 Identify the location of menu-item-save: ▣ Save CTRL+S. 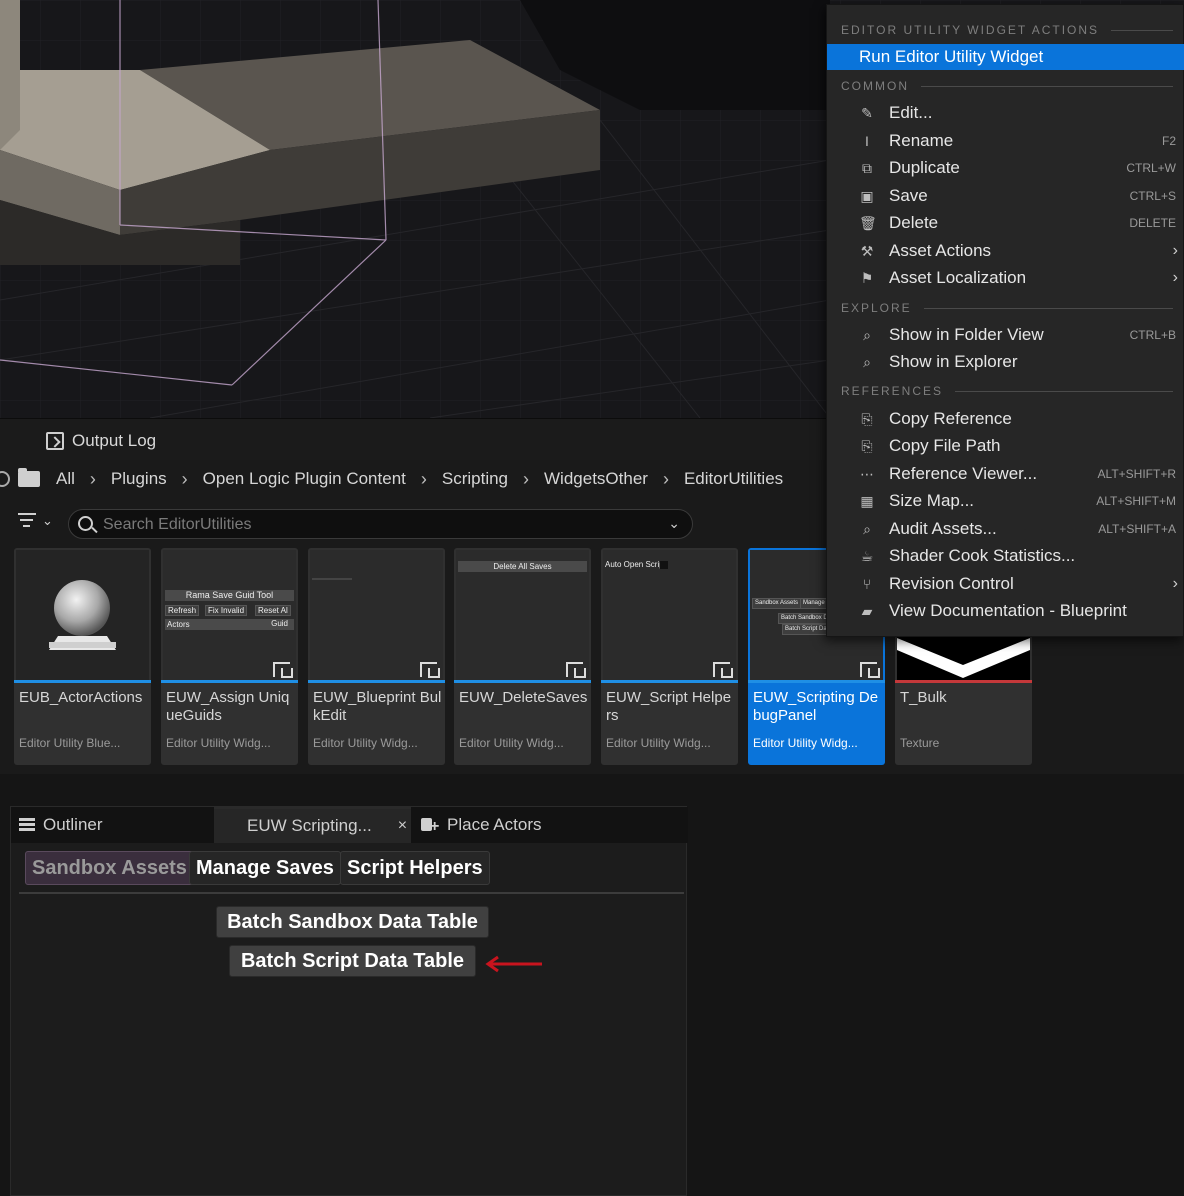
(1005, 196).